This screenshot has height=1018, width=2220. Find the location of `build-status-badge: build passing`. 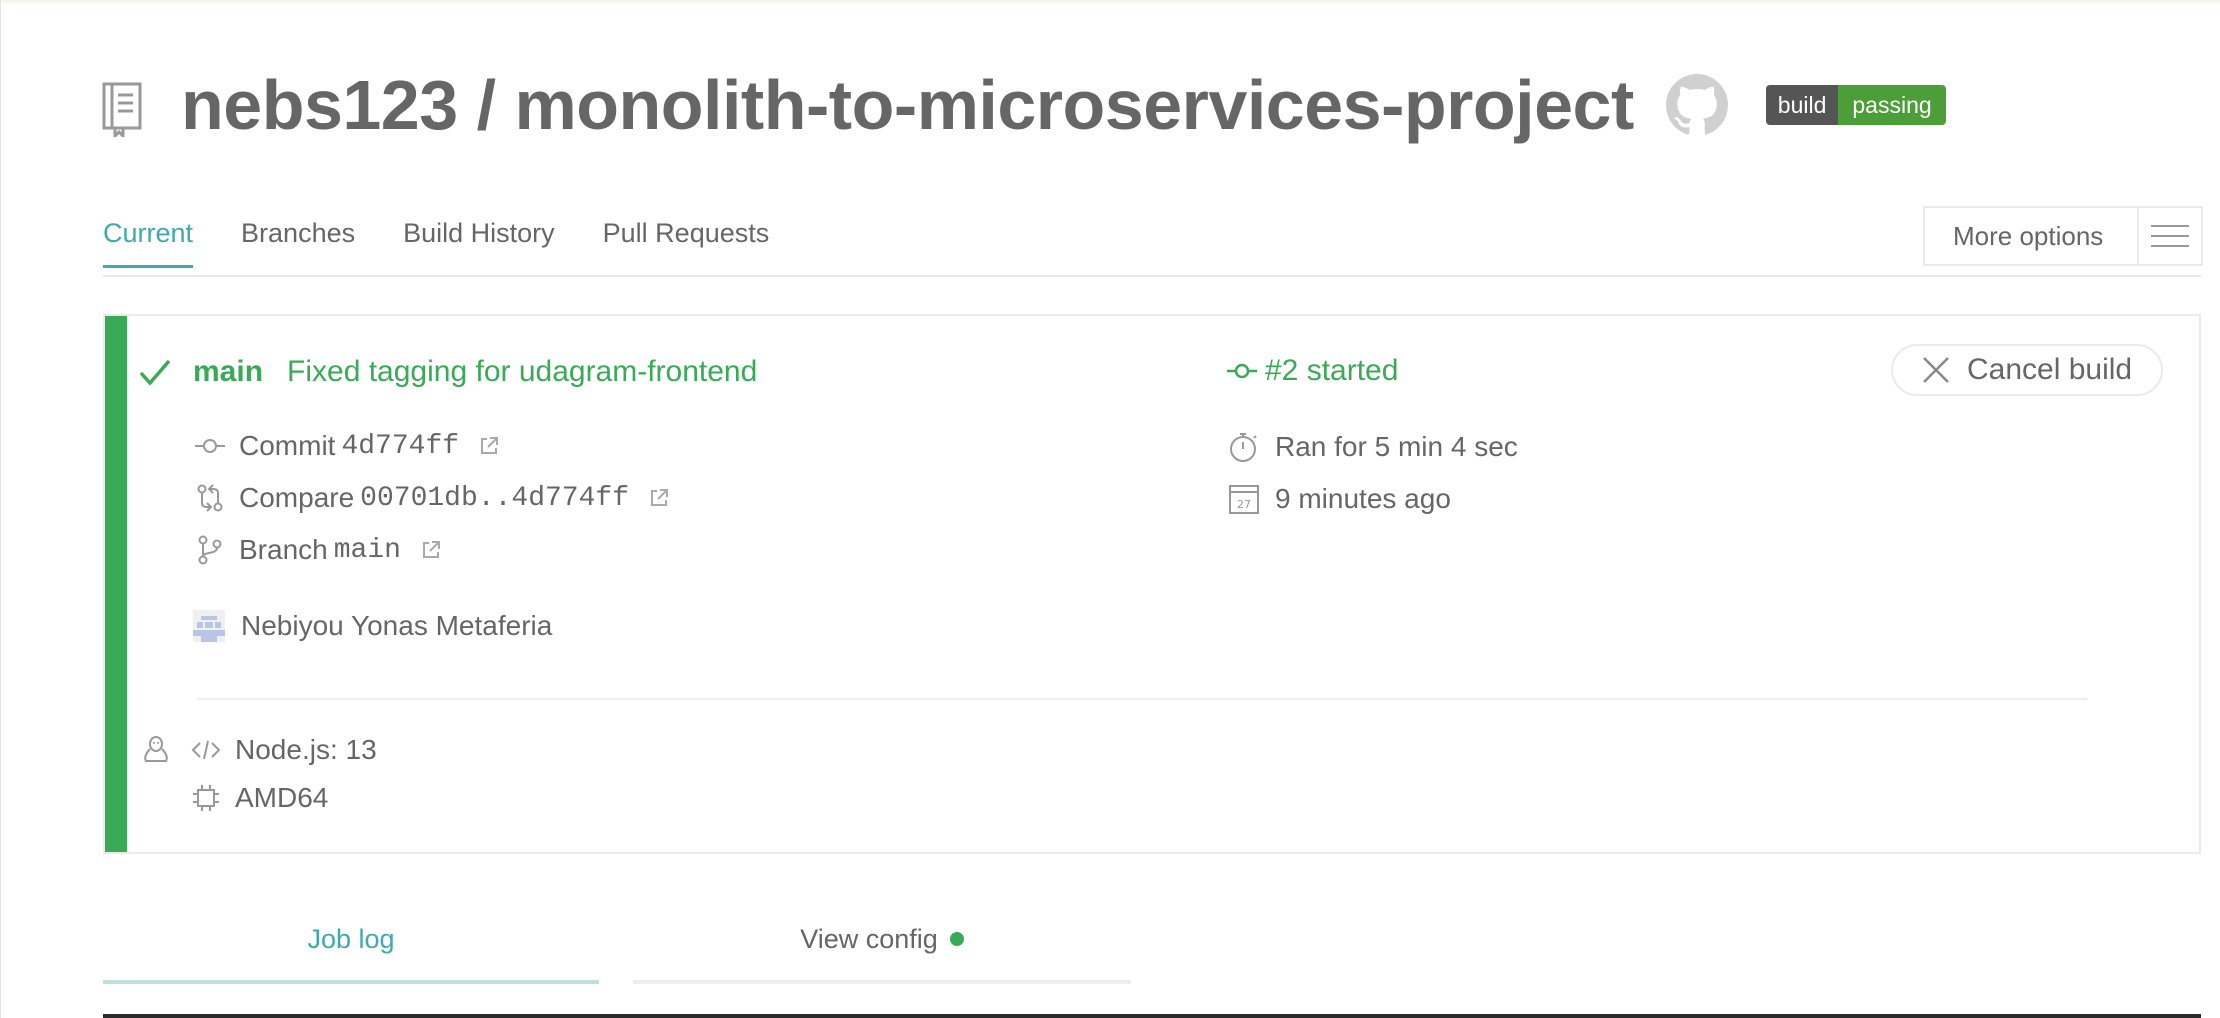

build-status-badge: build passing is located at coordinates (1855, 105).